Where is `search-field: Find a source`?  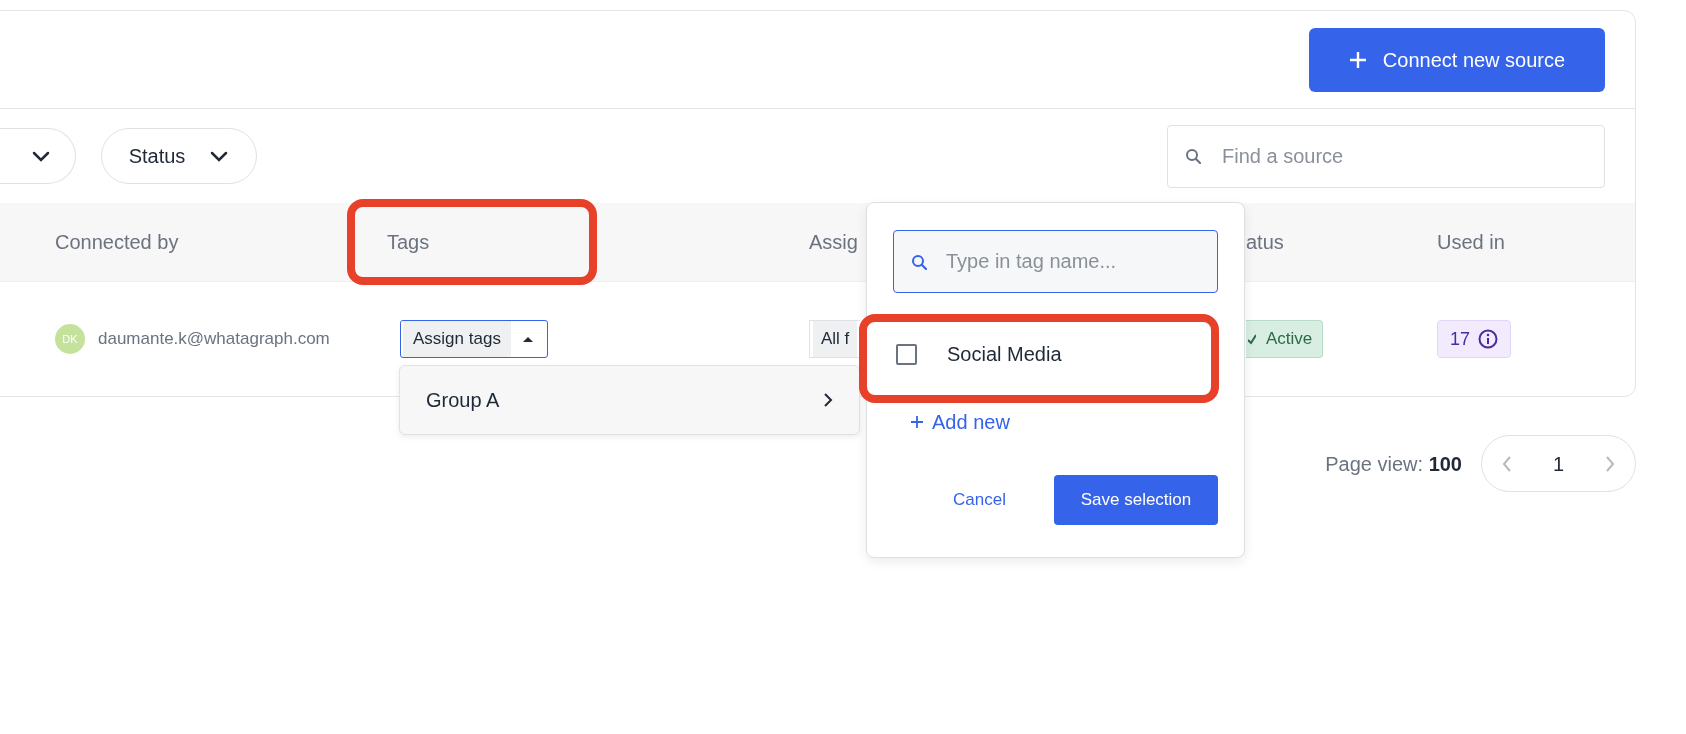
search-field: Find a source is located at coordinates (1386, 156).